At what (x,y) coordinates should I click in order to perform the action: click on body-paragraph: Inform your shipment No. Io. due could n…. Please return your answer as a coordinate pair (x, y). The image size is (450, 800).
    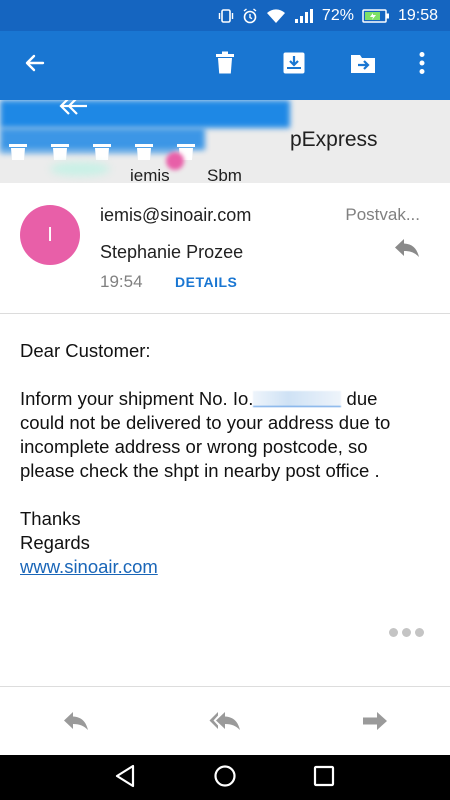
    Looking at the image, I should click on (227, 435).